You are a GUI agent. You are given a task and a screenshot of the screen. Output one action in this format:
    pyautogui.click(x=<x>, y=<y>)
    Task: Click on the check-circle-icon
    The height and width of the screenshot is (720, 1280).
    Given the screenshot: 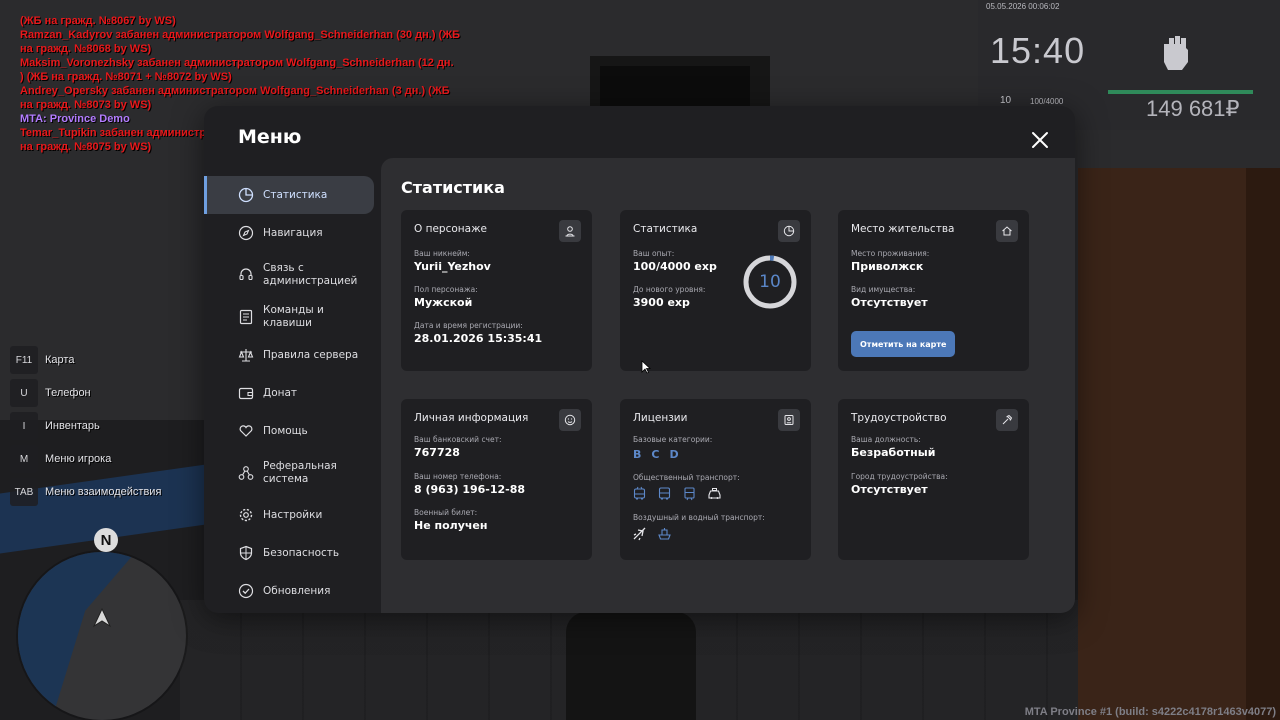 What is the action you would take?
    pyautogui.click(x=246, y=591)
    